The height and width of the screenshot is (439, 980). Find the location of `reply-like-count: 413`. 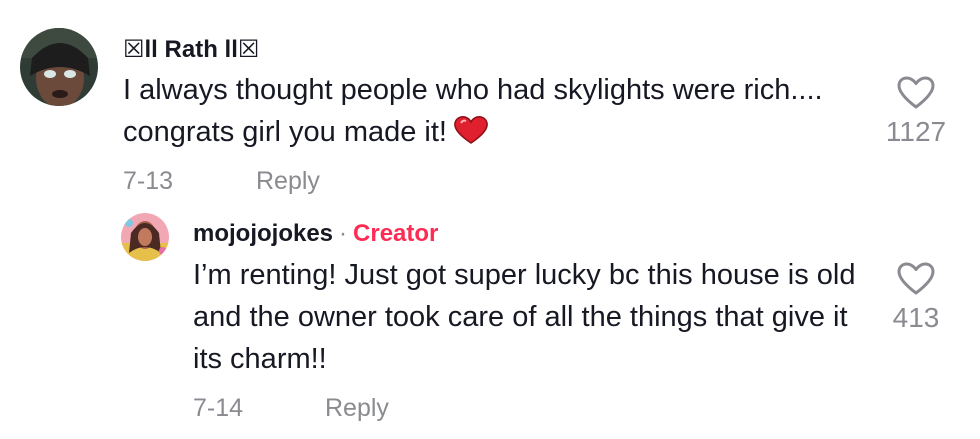

reply-like-count: 413 is located at coordinates (916, 317).